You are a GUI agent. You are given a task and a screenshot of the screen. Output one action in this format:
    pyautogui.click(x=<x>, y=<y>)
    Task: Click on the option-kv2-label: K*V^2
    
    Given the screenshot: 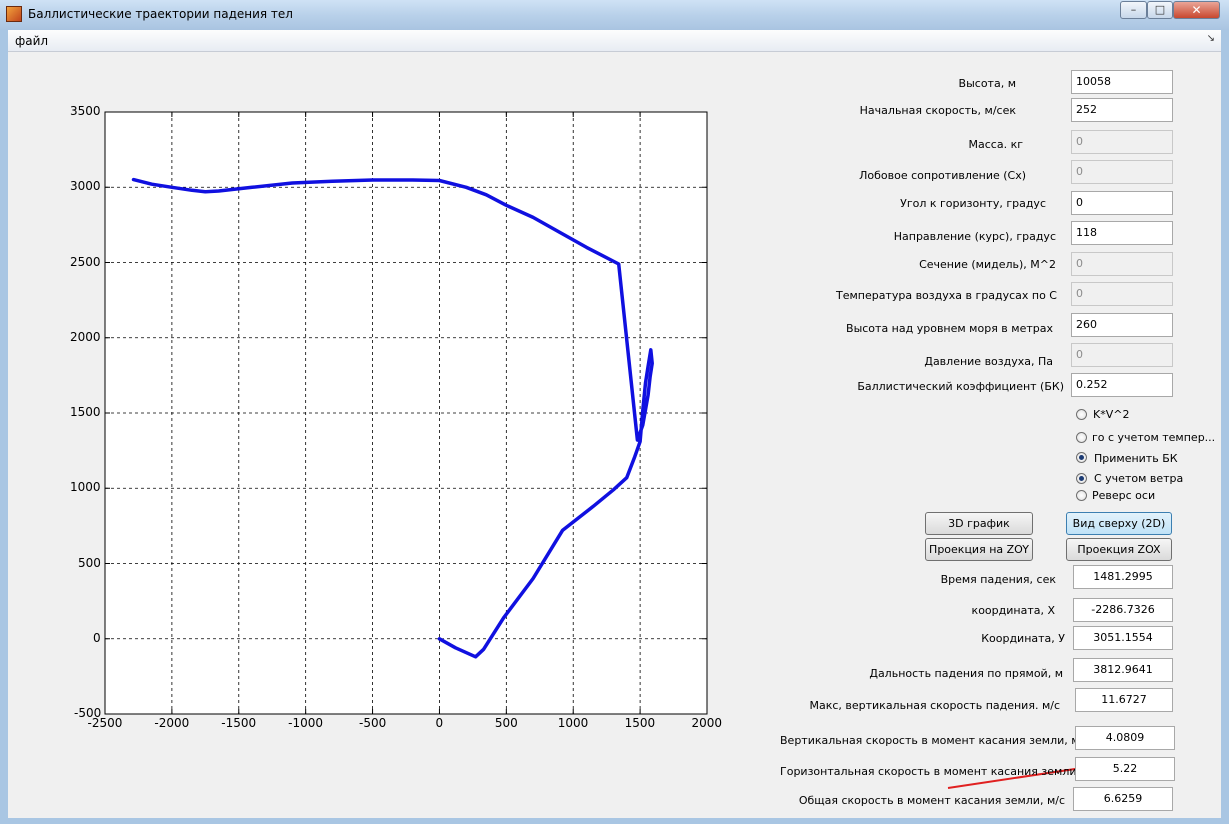 What is the action you would take?
    pyautogui.click(x=1111, y=414)
    